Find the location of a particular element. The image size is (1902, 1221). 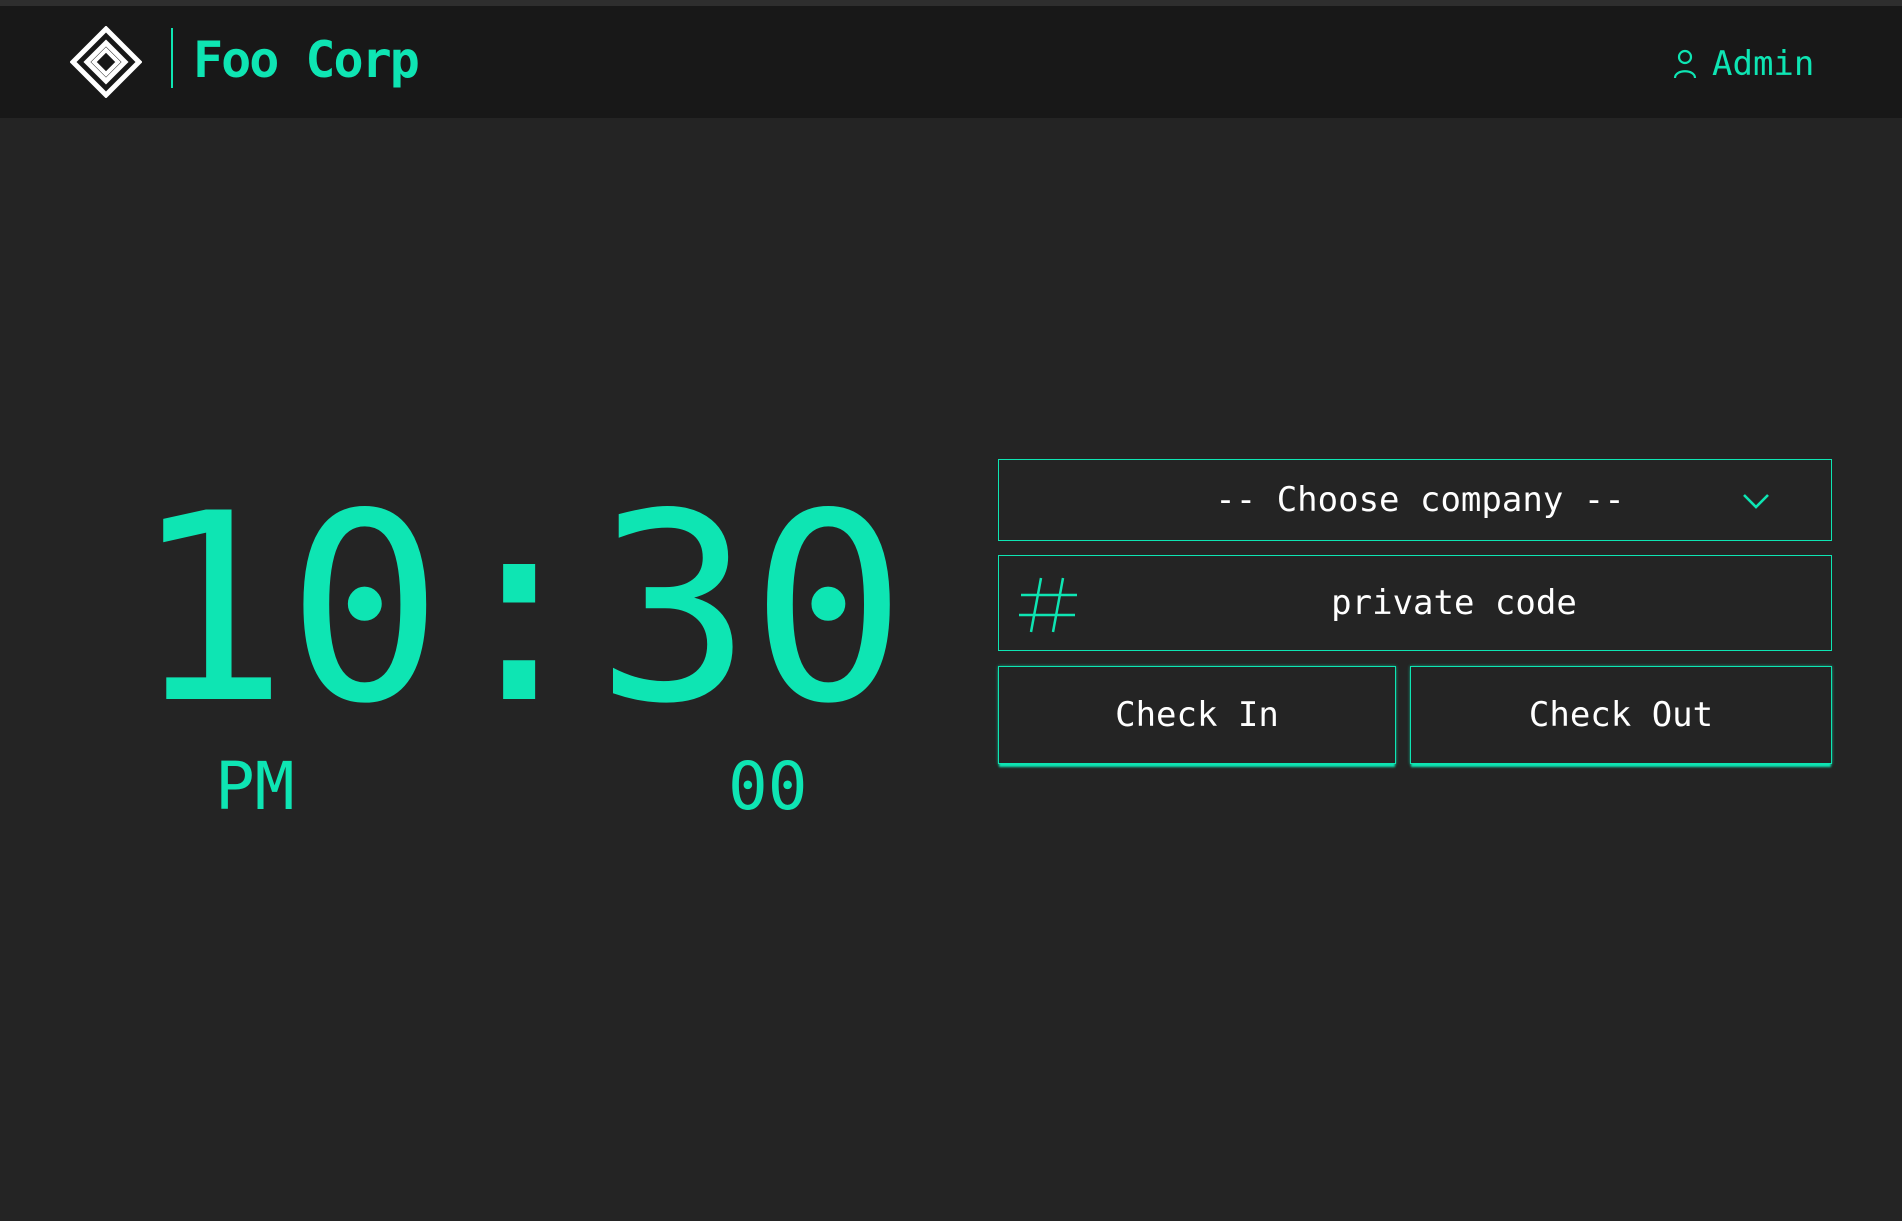

private-code-input is located at coordinates (1454, 603).